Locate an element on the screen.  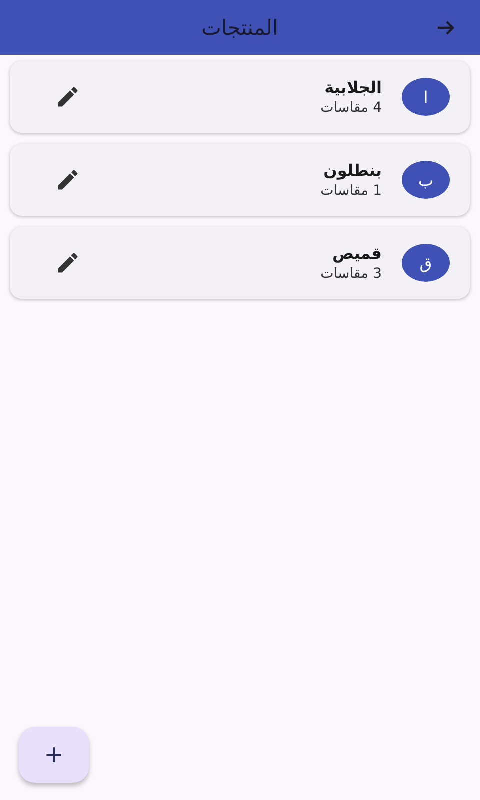
initial-avatar: ا is located at coordinates (426, 97).